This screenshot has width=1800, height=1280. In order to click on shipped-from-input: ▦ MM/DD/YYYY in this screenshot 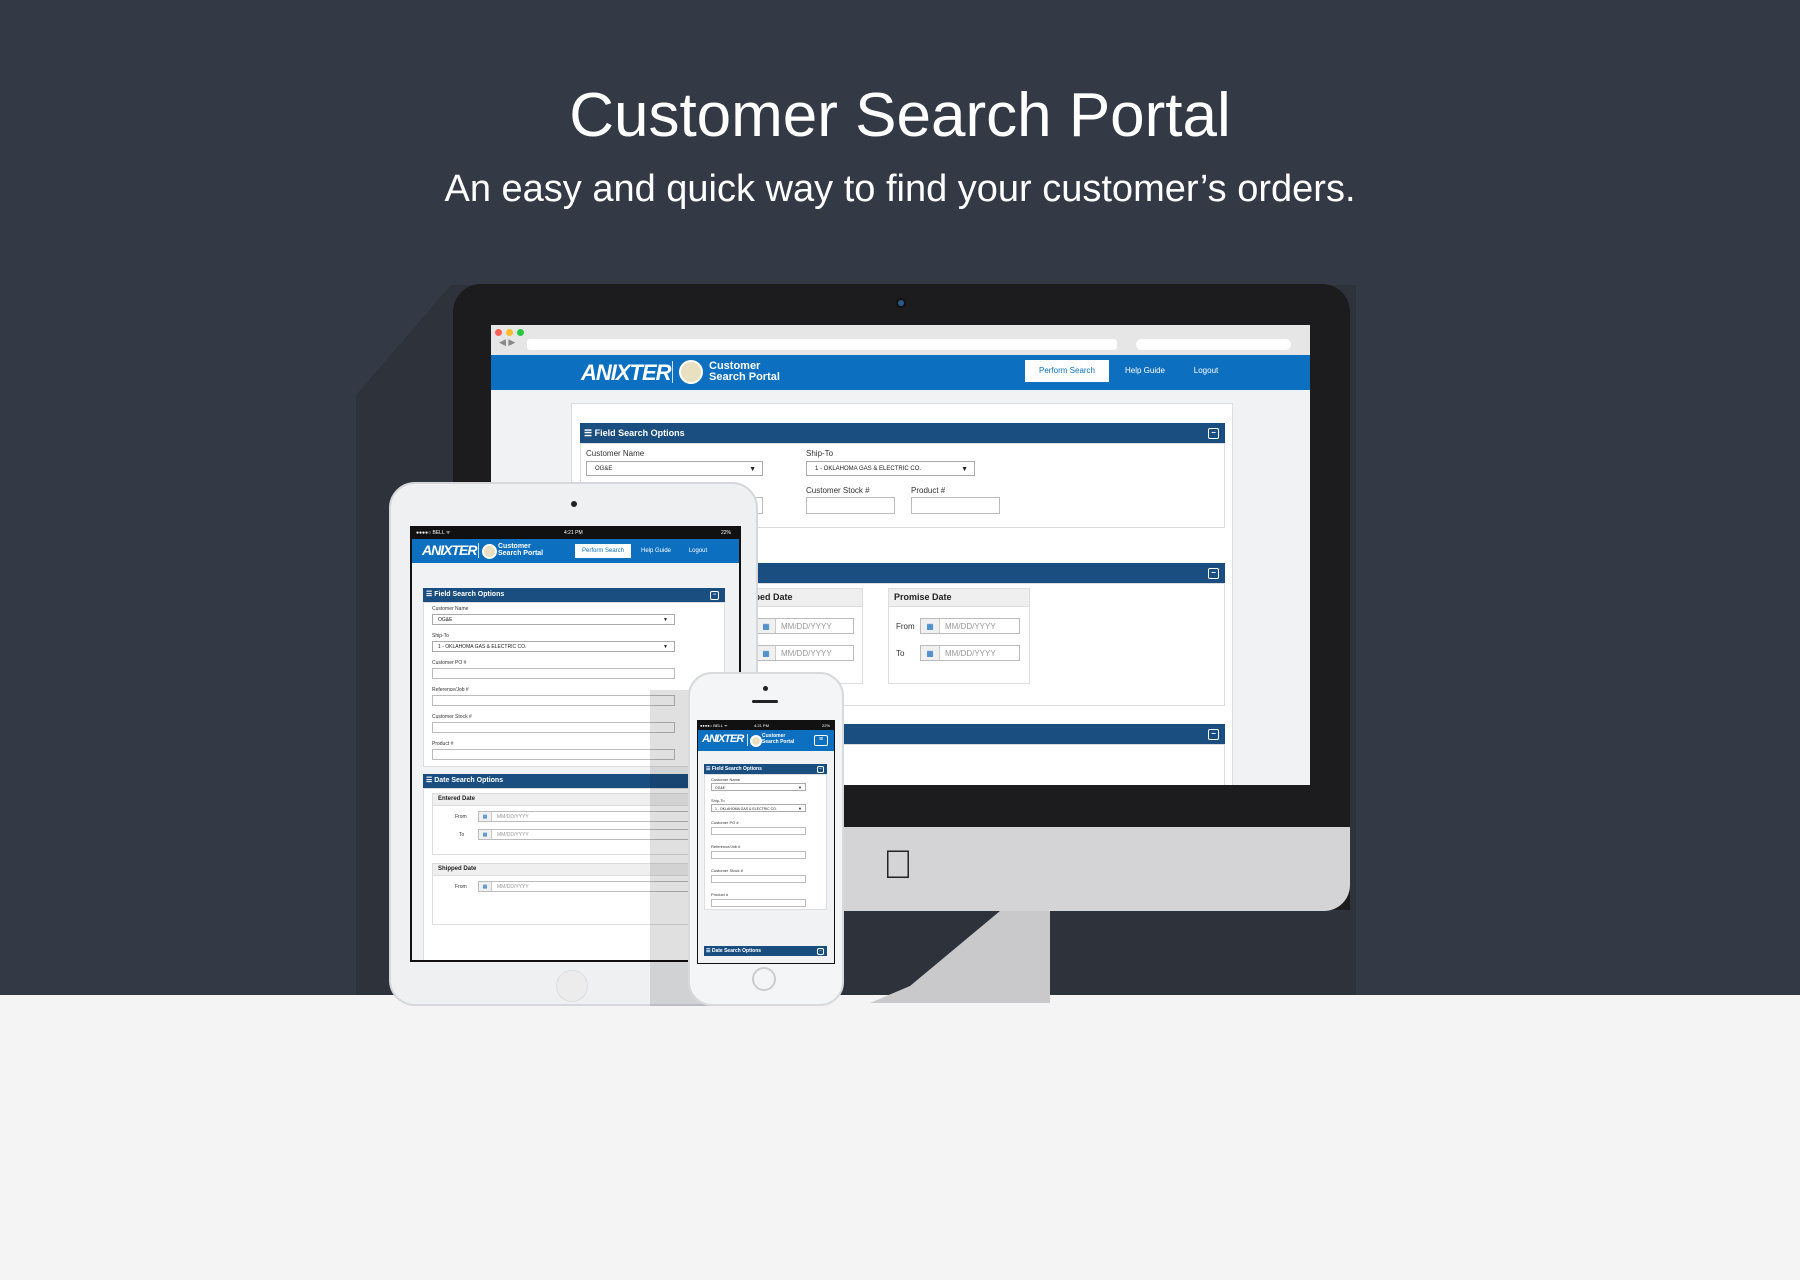, I will do `click(805, 626)`.